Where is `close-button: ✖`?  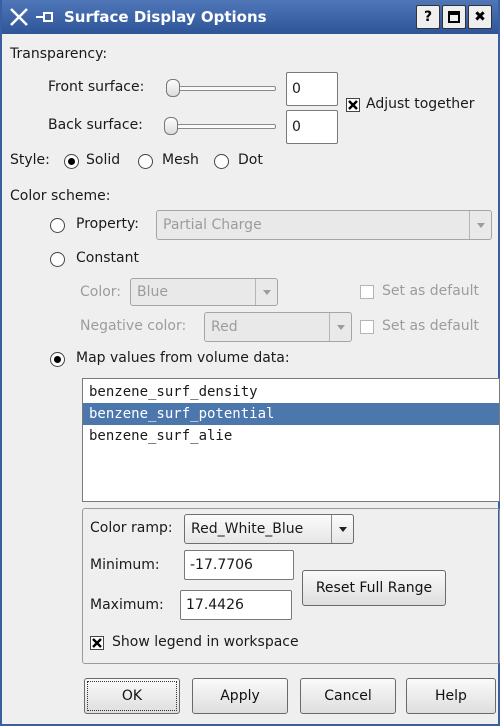 close-button: ✖ is located at coordinates (480, 17).